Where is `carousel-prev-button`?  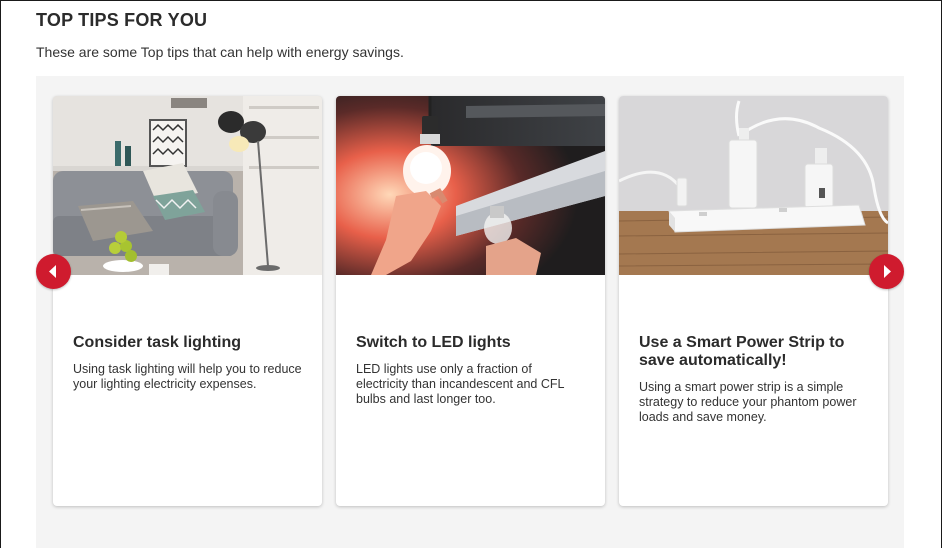
carousel-prev-button is located at coordinates (53, 271).